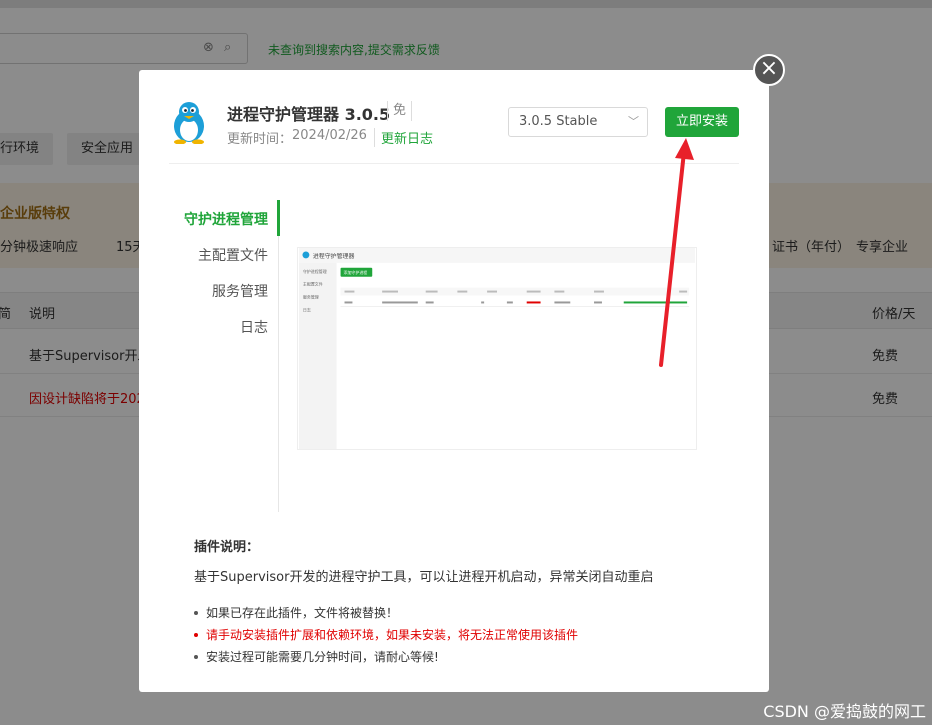  I want to click on preview-menu-item: 主配置文件, so click(313, 284).